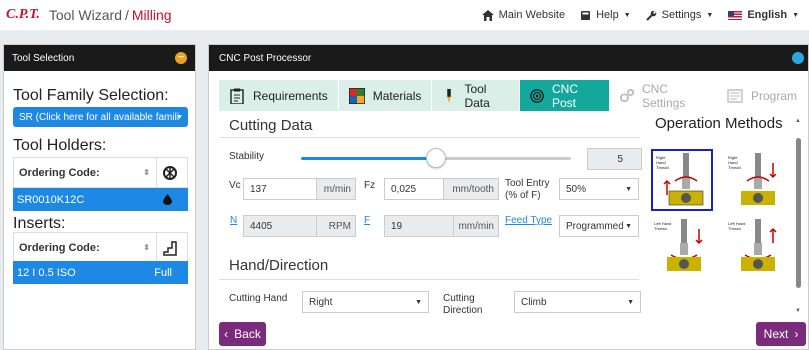 Image resolution: width=809 pixels, height=350 pixels. I want to click on fz-input: 0,025 mm/tooth, so click(441, 189).